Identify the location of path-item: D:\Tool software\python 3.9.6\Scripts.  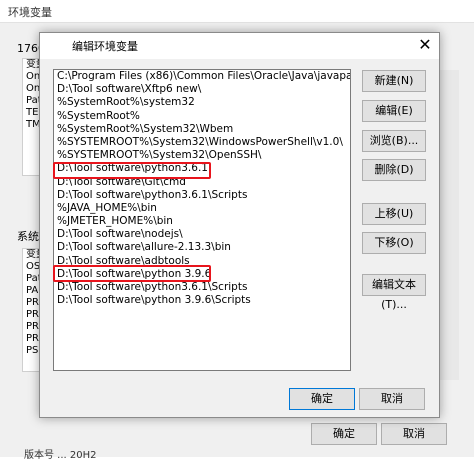
(202, 300).